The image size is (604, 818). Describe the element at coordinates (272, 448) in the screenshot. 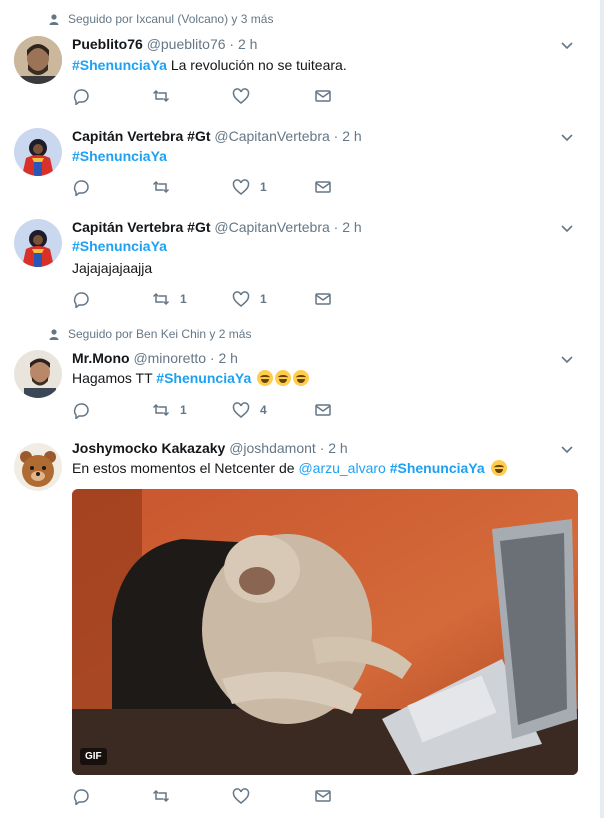

I see `handle: @joshdamont` at that location.